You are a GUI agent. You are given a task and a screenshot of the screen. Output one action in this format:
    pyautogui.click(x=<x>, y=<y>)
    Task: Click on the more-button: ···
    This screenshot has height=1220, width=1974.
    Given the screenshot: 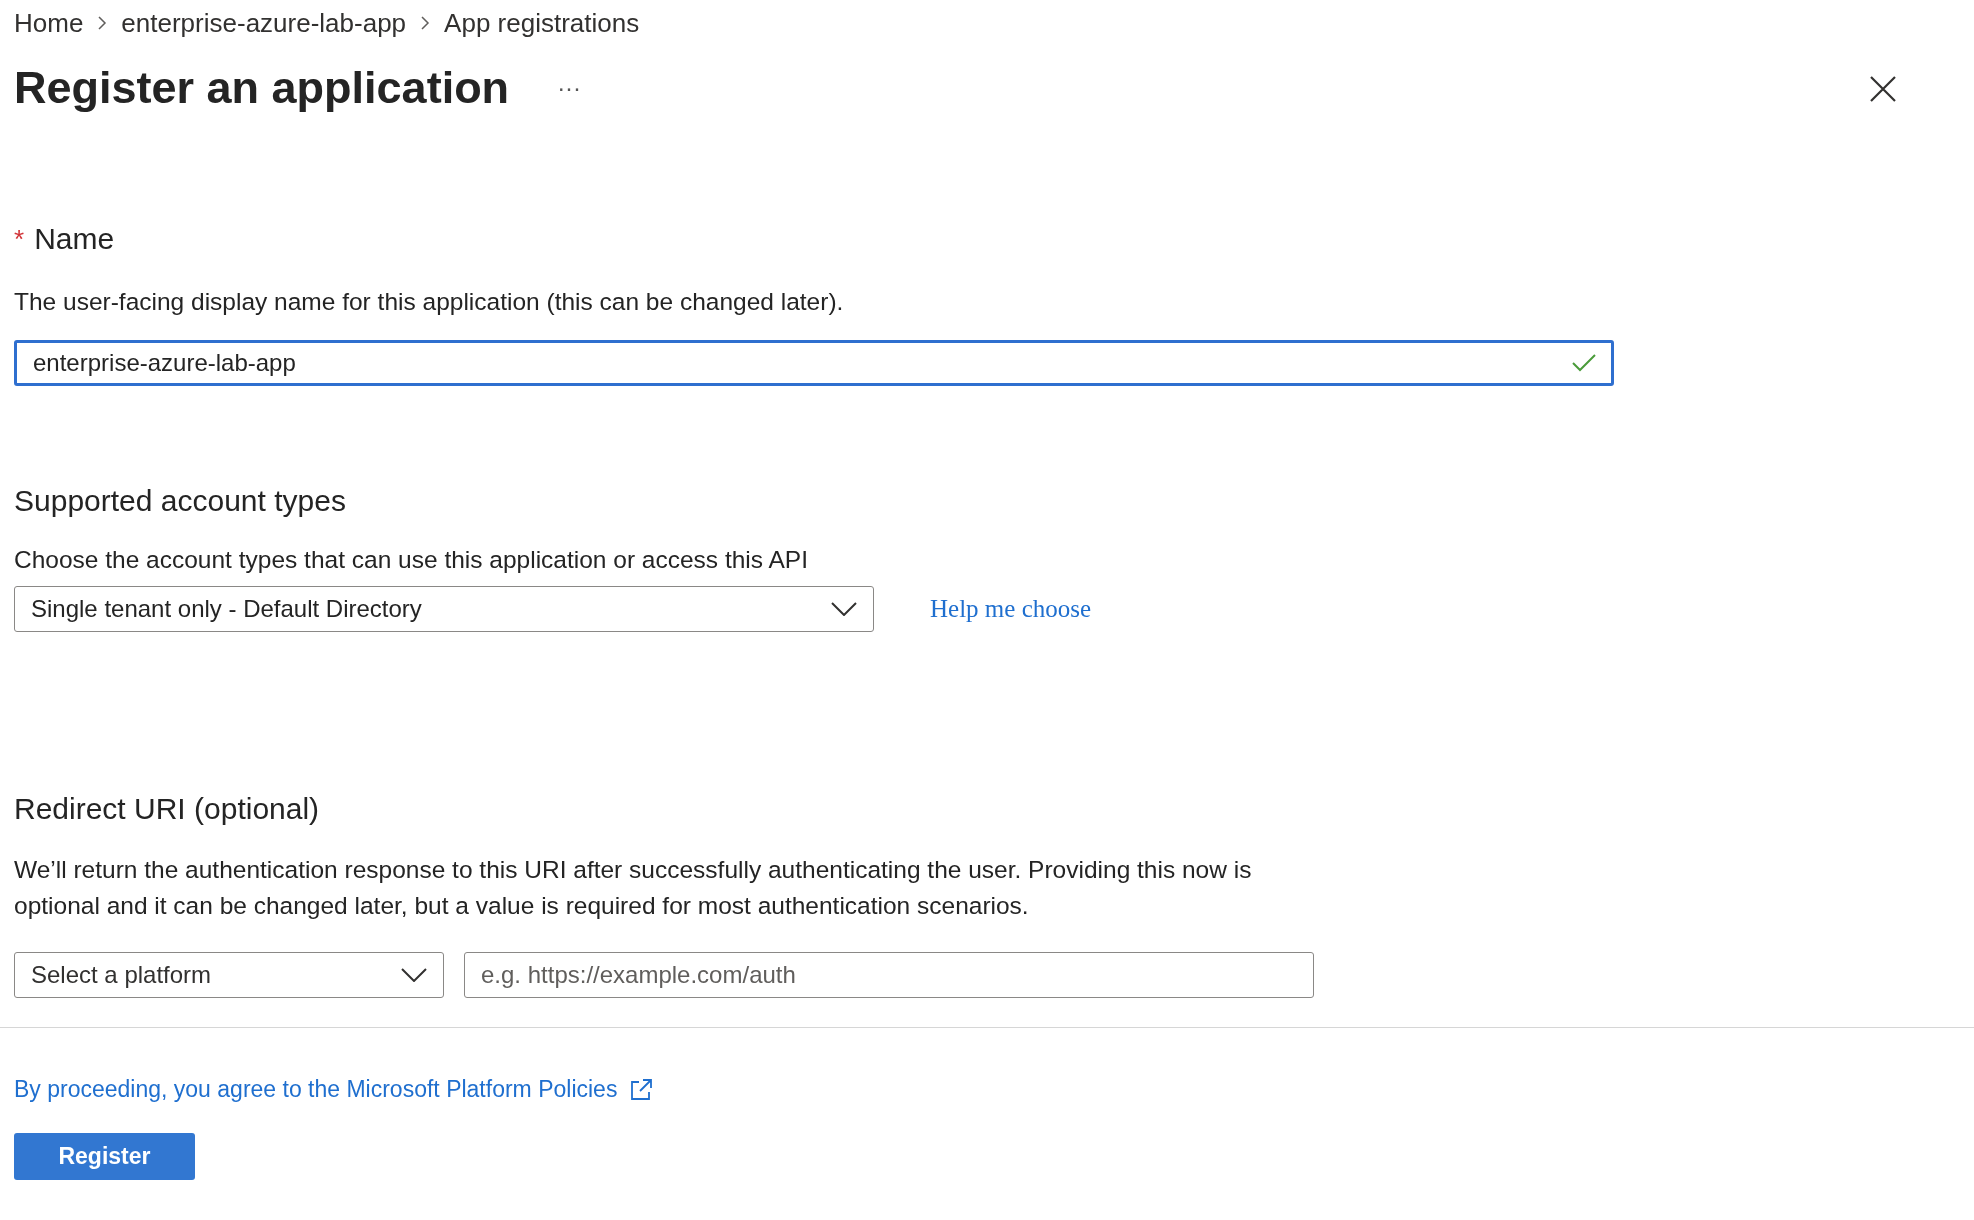 What is the action you would take?
    pyautogui.click(x=569, y=88)
    